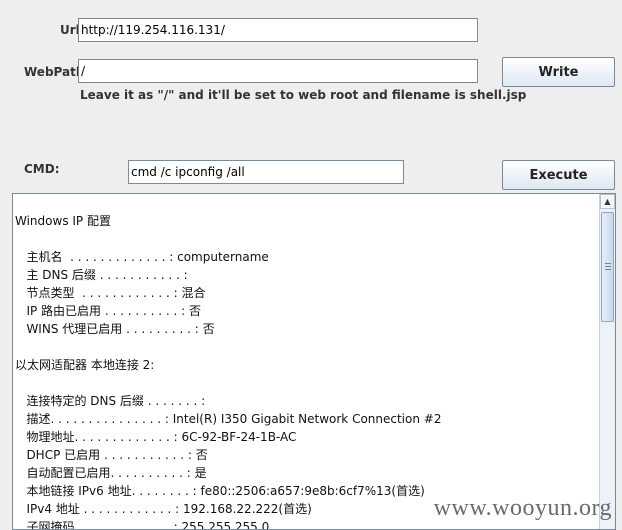  Describe the element at coordinates (607, 201) in the screenshot. I see `scroll-up-icon: ▲` at that location.